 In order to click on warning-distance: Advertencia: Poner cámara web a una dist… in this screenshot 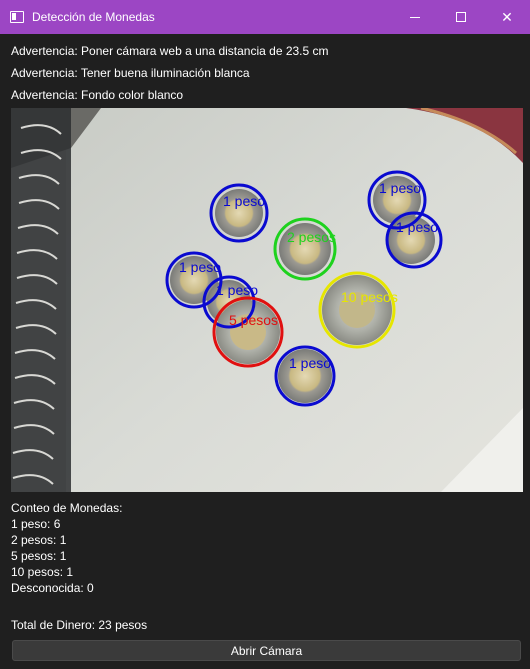, I will do `click(170, 51)`.